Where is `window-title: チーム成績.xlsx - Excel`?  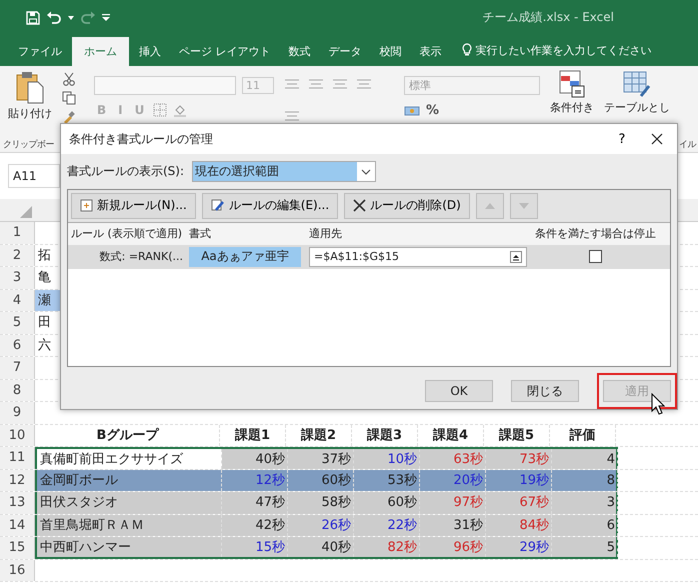
window-title: チーム成績.xlsx - Excel is located at coordinates (548, 17).